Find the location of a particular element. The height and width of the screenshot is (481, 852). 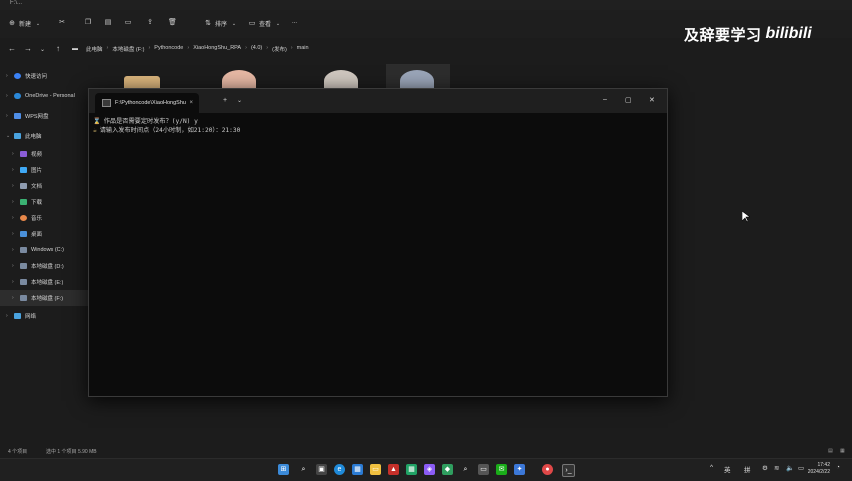

details-view-icon: ▤ is located at coordinates (830, 451).